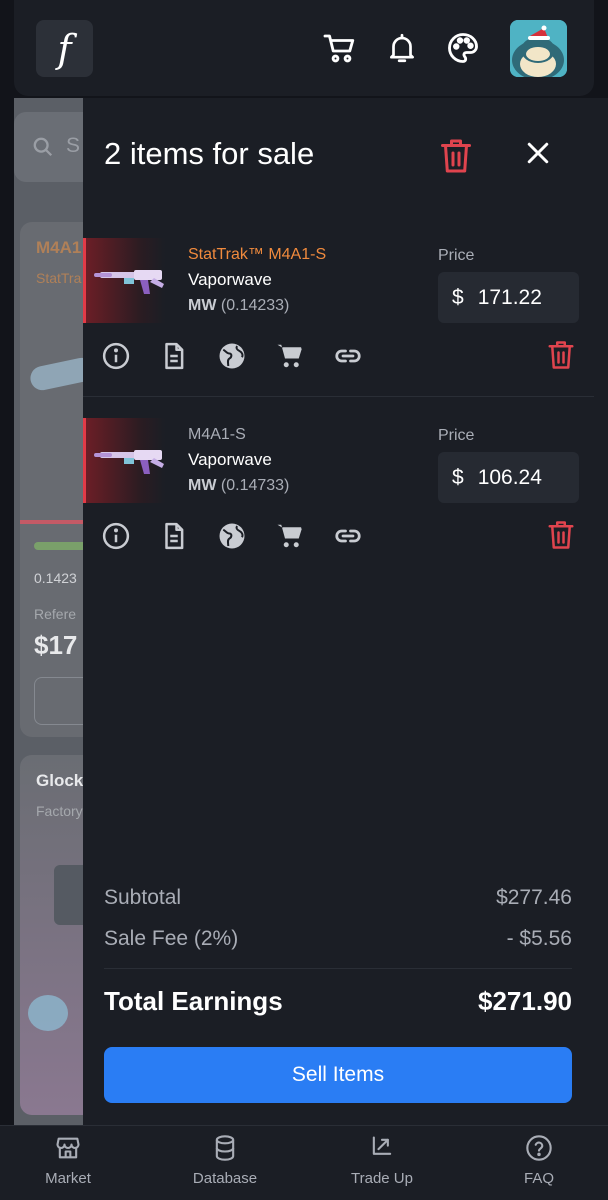 Image resolution: width=608 pixels, height=1200 pixels. Describe the element at coordinates (538, 48) in the screenshot. I see `user-avatar` at that location.